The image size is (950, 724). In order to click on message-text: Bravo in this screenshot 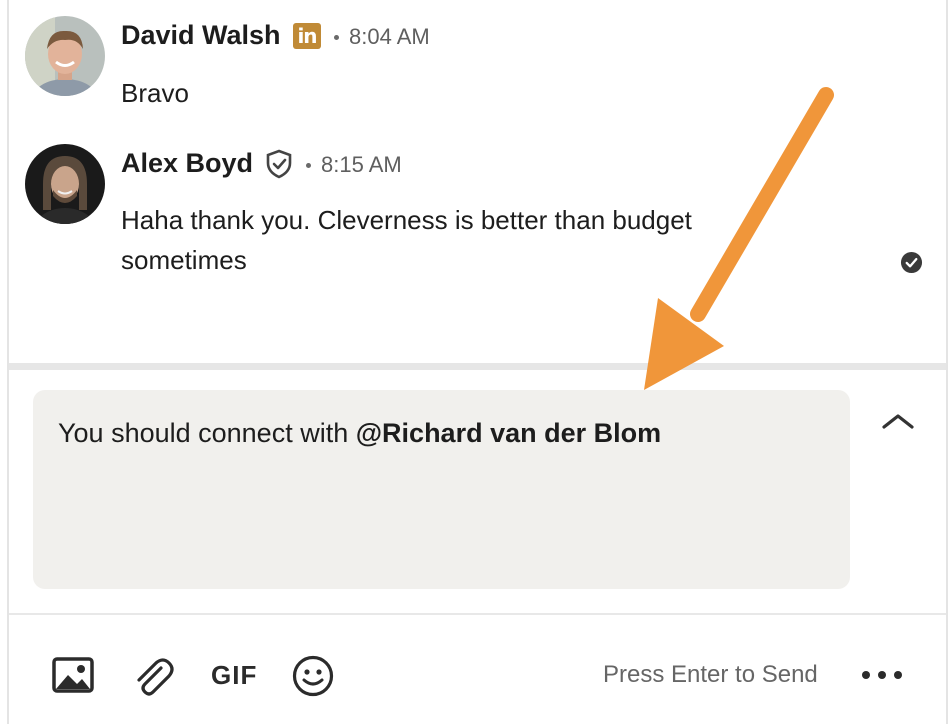, I will do `click(155, 93)`.